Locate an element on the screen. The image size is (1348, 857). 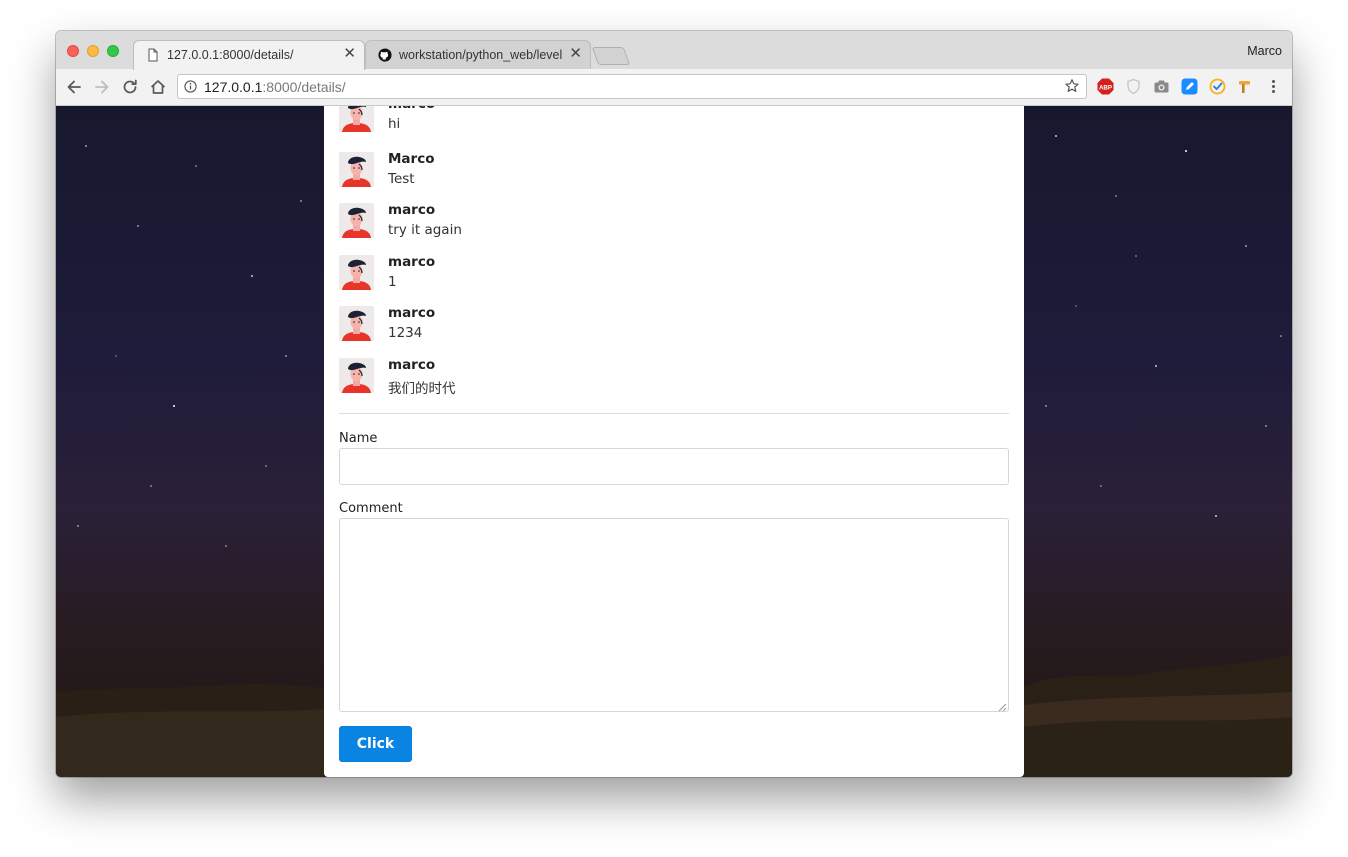
check-extension-icon is located at coordinates (1217, 86).